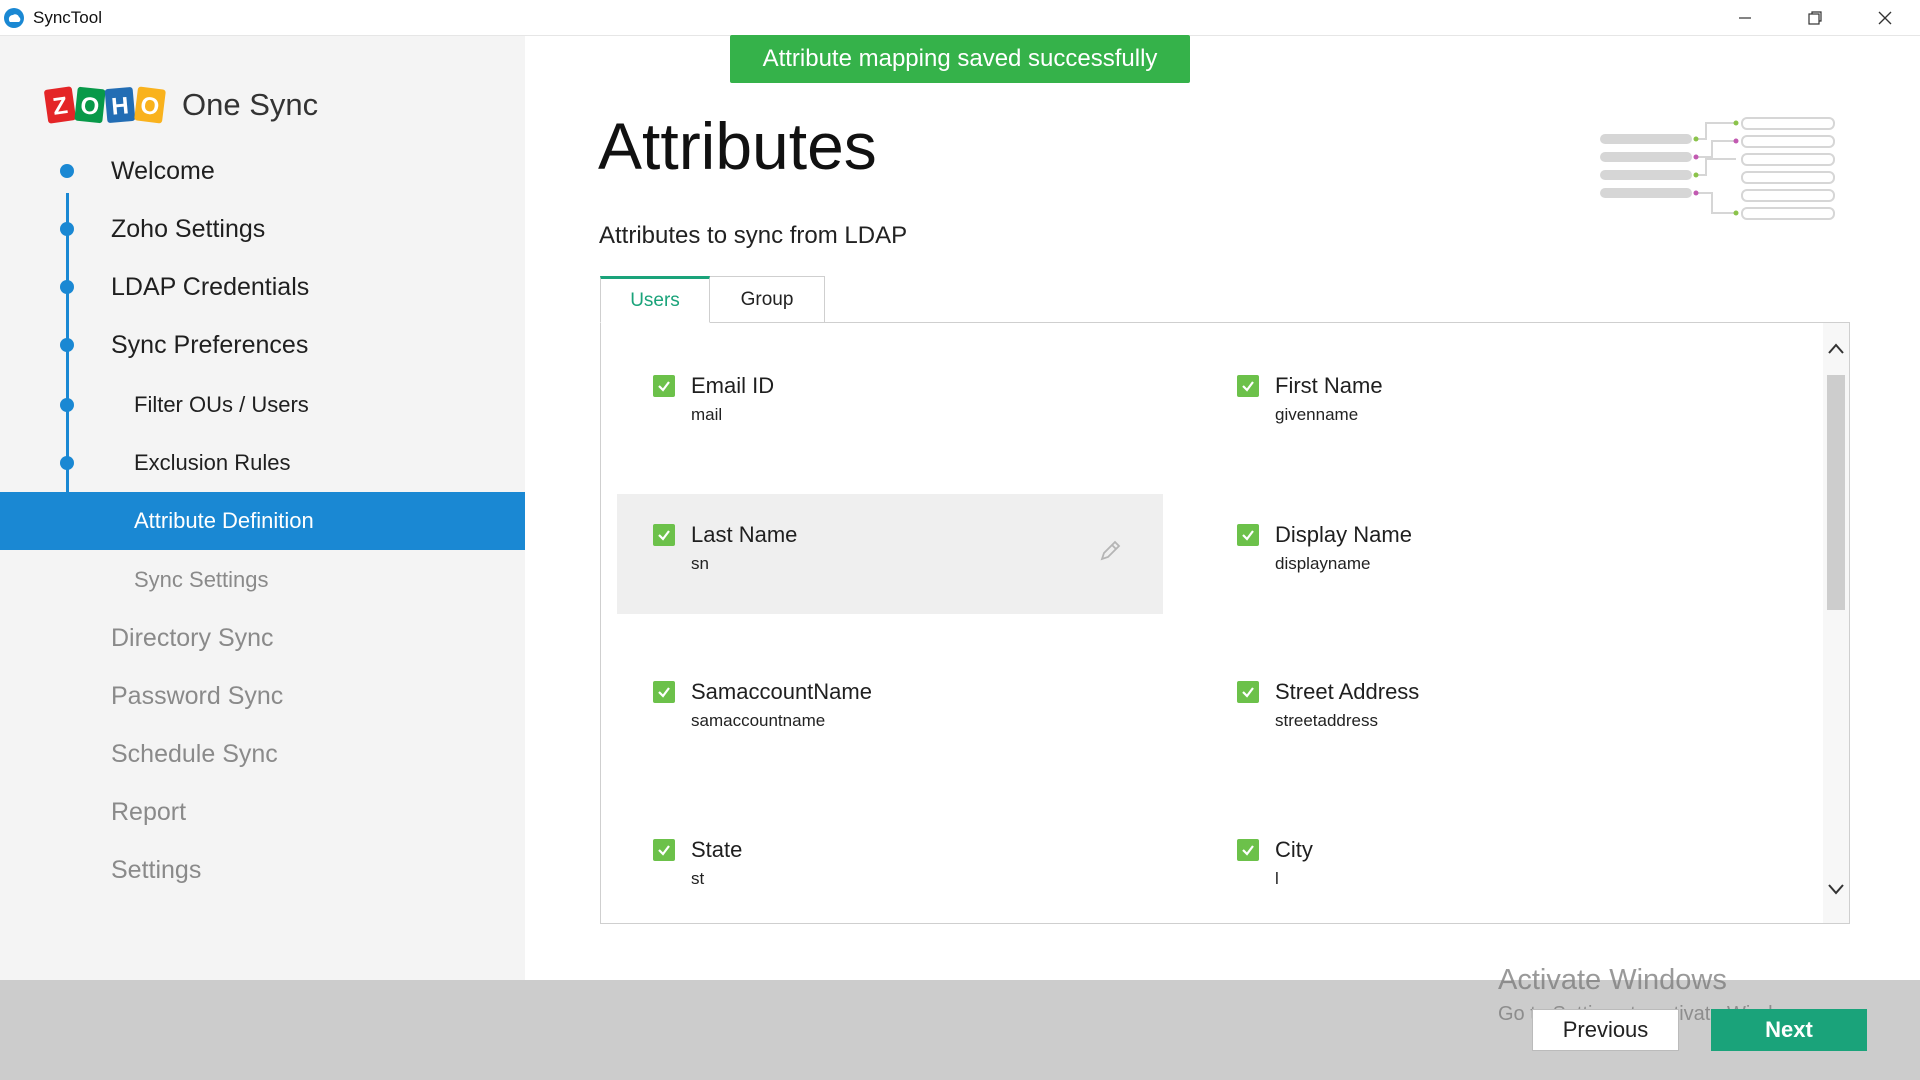  I want to click on ldap-attribute-name: l, so click(1277, 878).